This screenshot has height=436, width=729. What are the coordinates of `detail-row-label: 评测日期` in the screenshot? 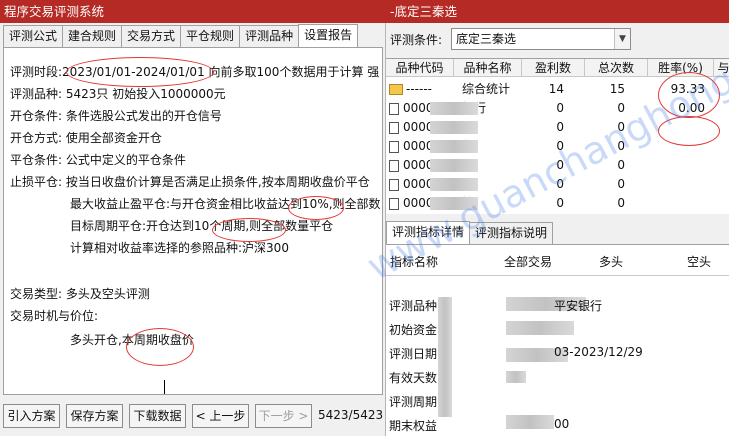 It's located at (413, 354).